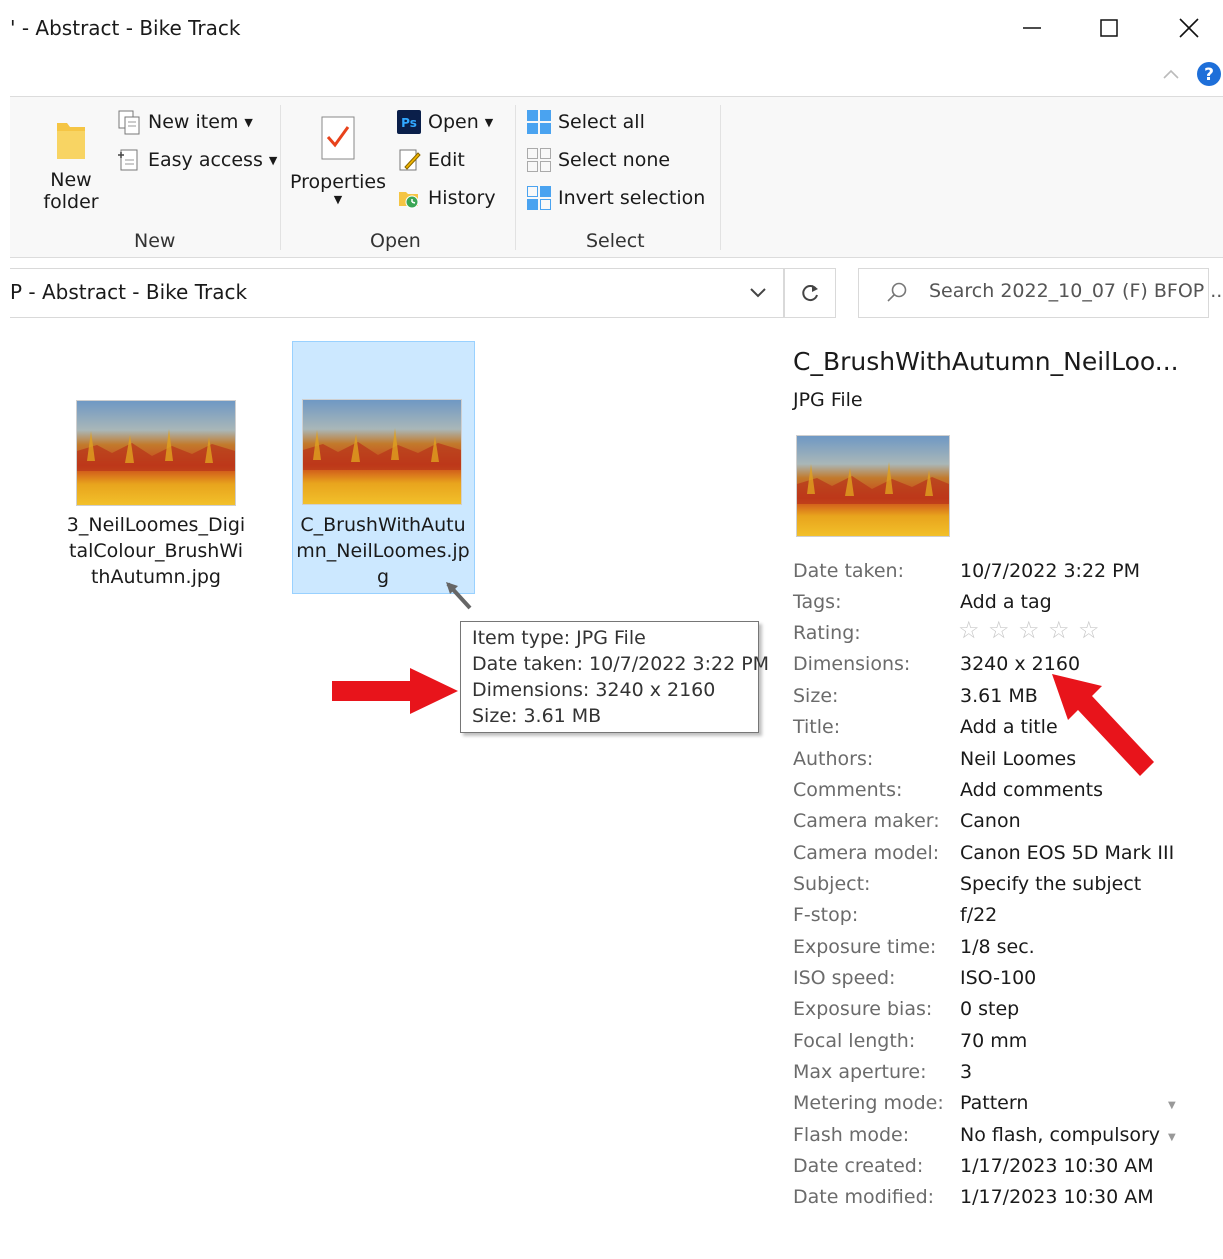 This screenshot has height=1259, width=1223. Describe the element at coordinates (1006, 602) in the screenshot. I see `prop-tags-value: Add a tag` at that location.